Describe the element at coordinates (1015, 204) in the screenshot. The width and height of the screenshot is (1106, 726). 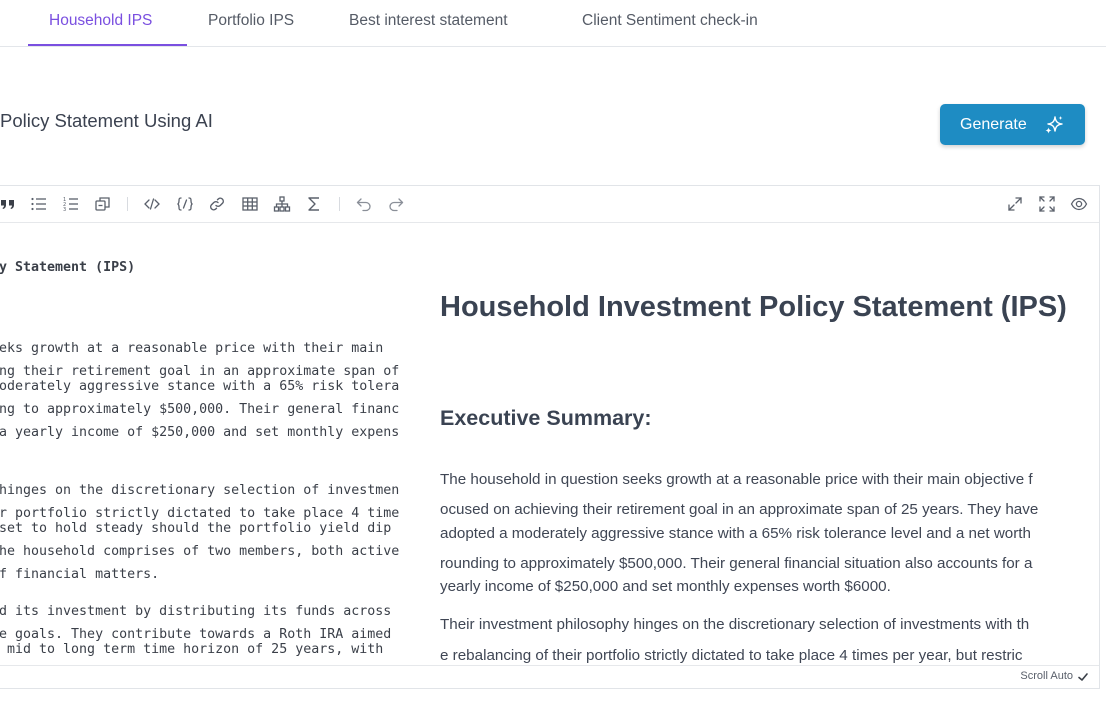
I see `expand-icon` at that location.